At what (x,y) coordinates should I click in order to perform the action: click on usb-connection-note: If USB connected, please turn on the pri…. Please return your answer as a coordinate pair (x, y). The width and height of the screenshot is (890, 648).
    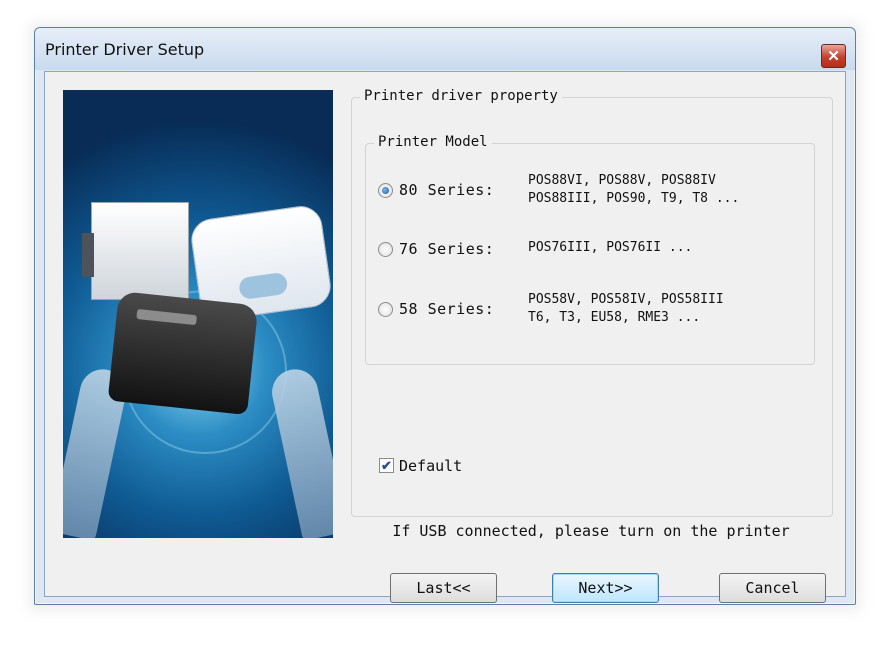
    Looking at the image, I should click on (591, 531).